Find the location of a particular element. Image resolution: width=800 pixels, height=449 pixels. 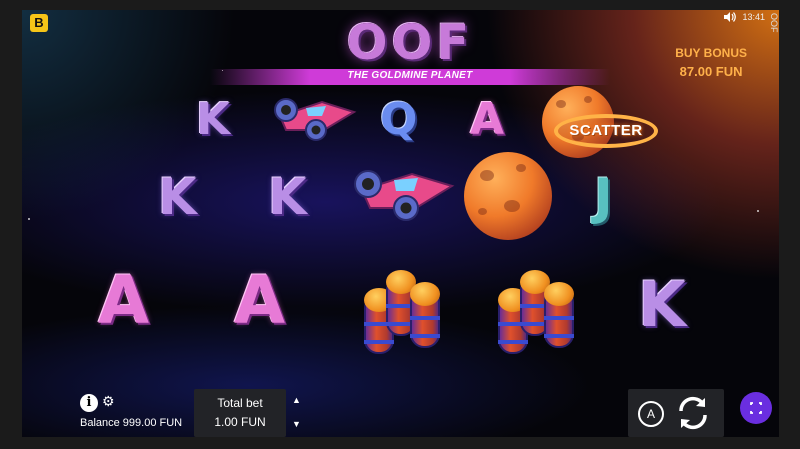

fullscreen-icon is located at coordinates (756, 408).